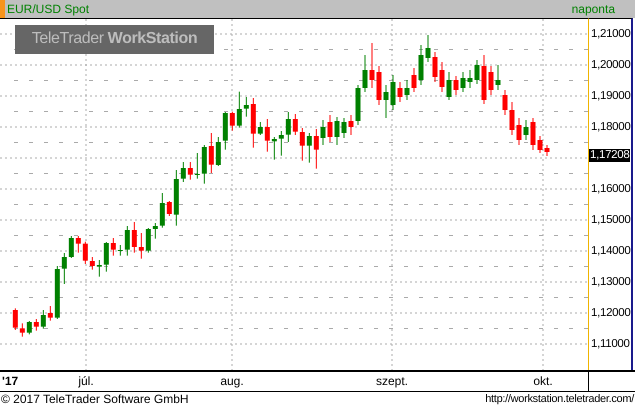  Describe the element at coordinates (86, 381) in the screenshot. I see `month-label: júl.` at that location.